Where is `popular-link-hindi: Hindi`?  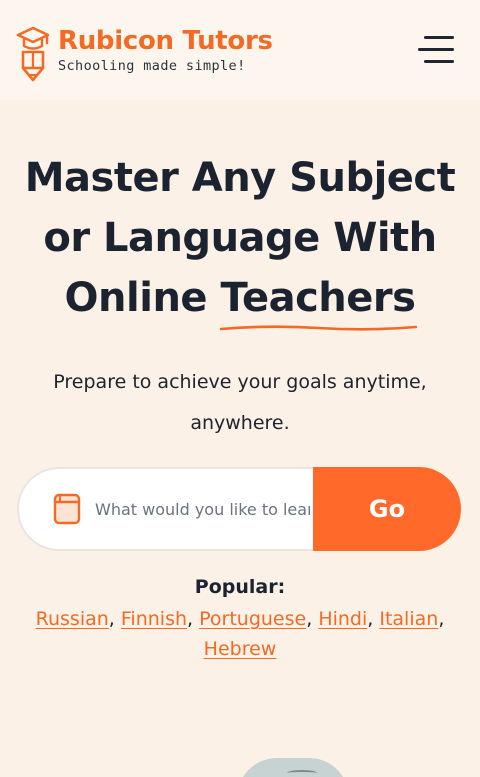 popular-link-hindi: Hindi is located at coordinates (342, 619).